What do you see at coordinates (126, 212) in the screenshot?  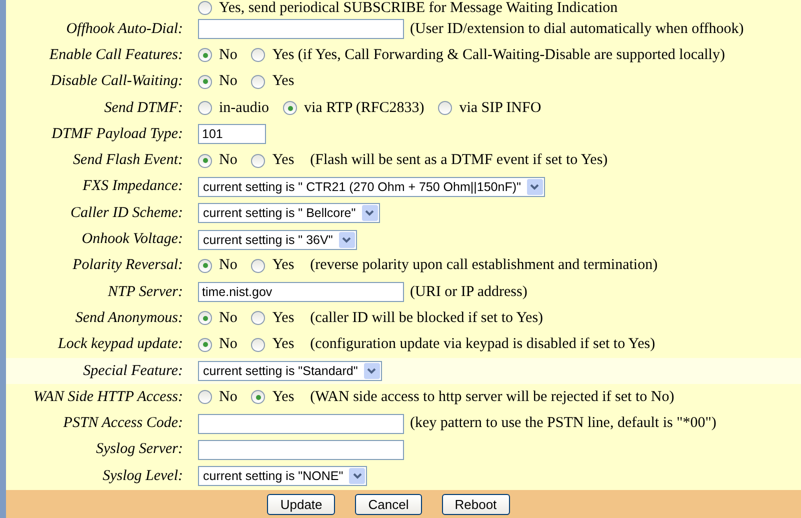 I see `field-label: Caller ID Scheme:` at bounding box center [126, 212].